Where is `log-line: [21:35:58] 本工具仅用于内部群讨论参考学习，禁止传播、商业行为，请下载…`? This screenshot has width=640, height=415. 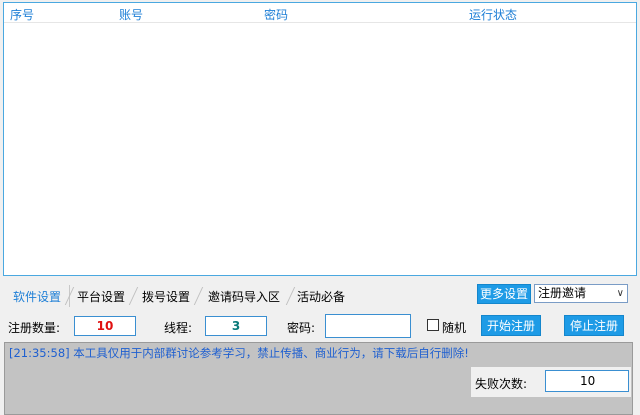 log-line: [21:35:58] 本工具仅用于内部群讨论参考学习，禁止传播、商业行为，请下载… is located at coordinates (239, 353).